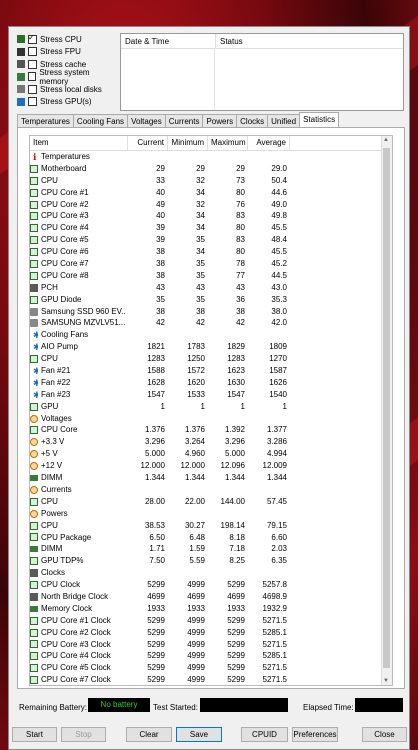 The image size is (418, 750). I want to click on scroll-thumb, so click(386, 408).